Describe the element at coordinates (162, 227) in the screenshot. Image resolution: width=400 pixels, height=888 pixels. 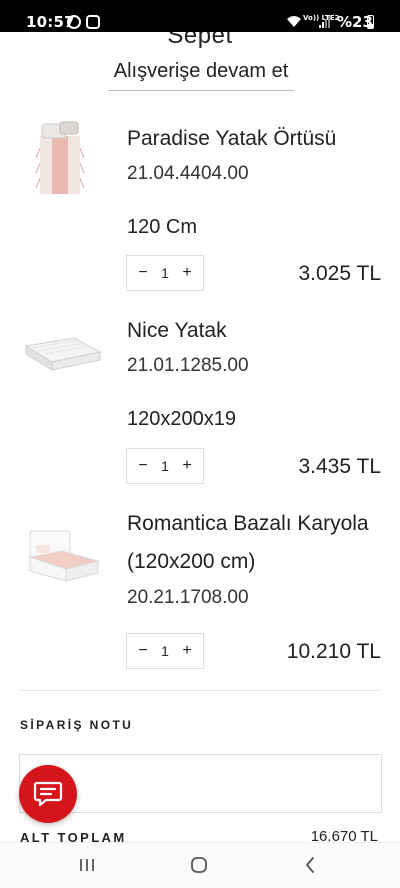
I see `product-variant: 120 Cm` at that location.